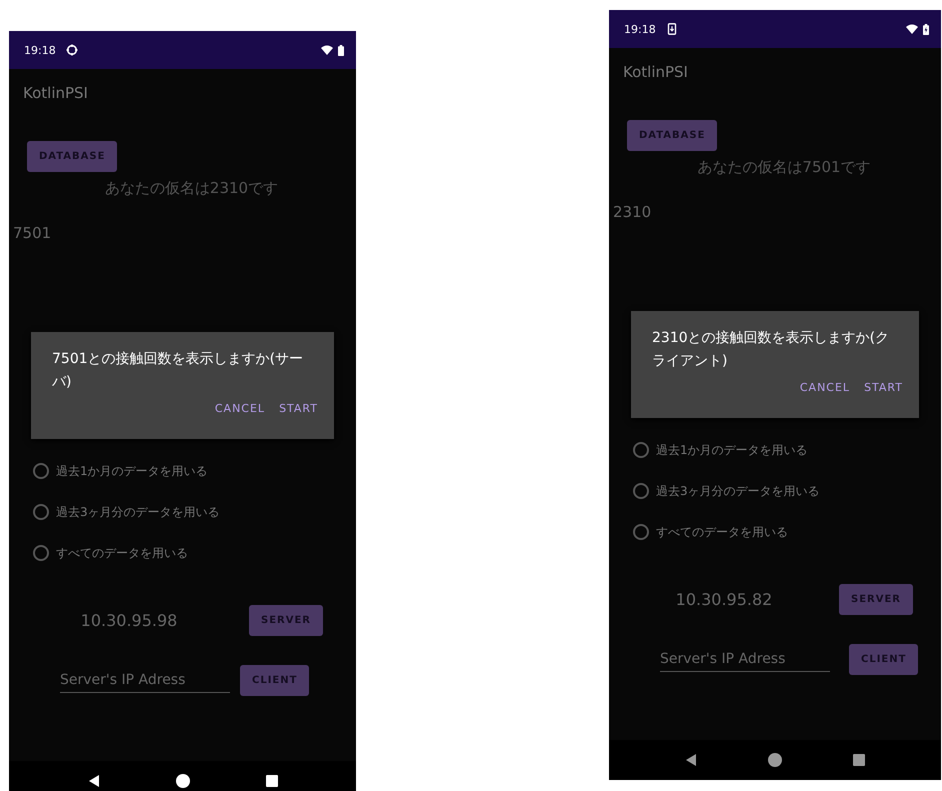 Image resolution: width=942 pixels, height=791 pixels. Describe the element at coordinates (129, 620) in the screenshot. I see `ip-address-text: 10.30.95.98` at that location.